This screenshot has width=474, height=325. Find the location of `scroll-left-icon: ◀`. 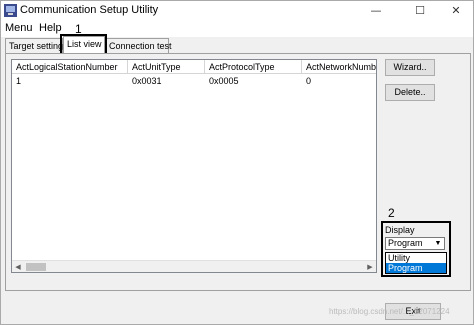

scroll-left-icon: ◀ is located at coordinates (18, 266).